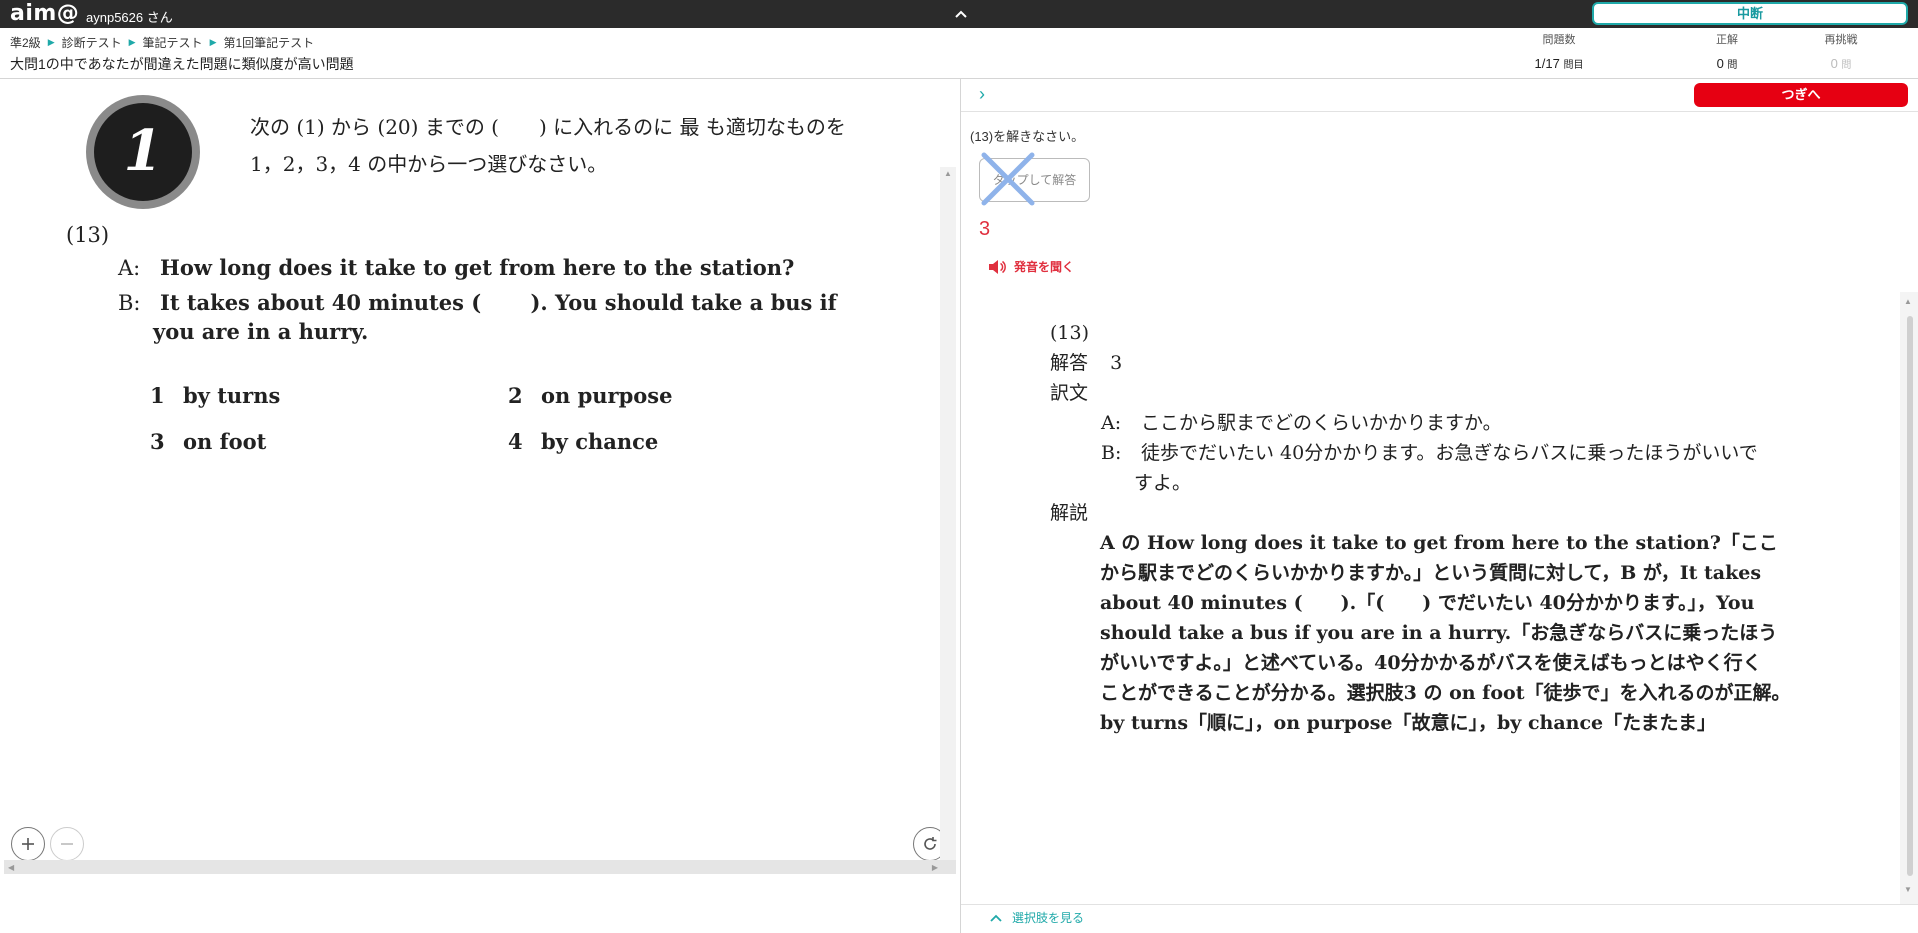 Image resolution: width=1918 pixels, height=933 pixels. What do you see at coordinates (225, 441) in the screenshot?
I see `choice-text: on foot` at bounding box center [225, 441].